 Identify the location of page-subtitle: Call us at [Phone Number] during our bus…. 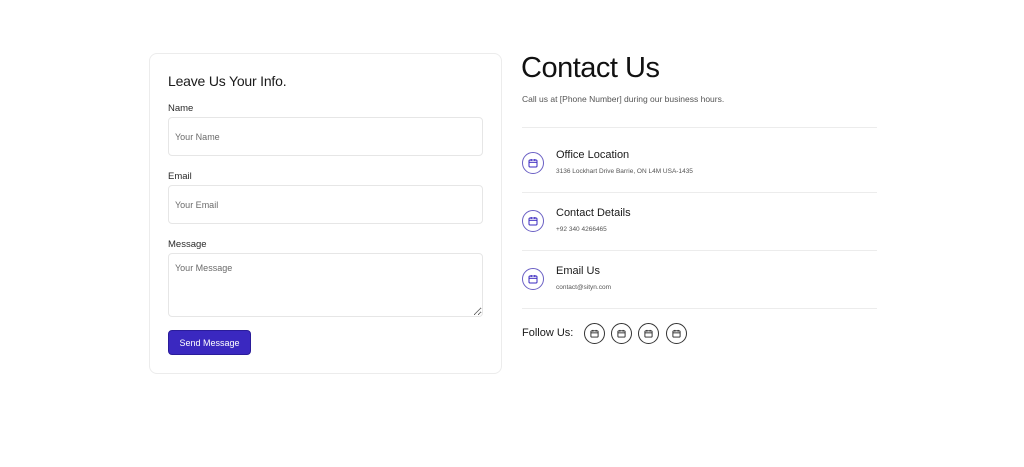
(623, 99).